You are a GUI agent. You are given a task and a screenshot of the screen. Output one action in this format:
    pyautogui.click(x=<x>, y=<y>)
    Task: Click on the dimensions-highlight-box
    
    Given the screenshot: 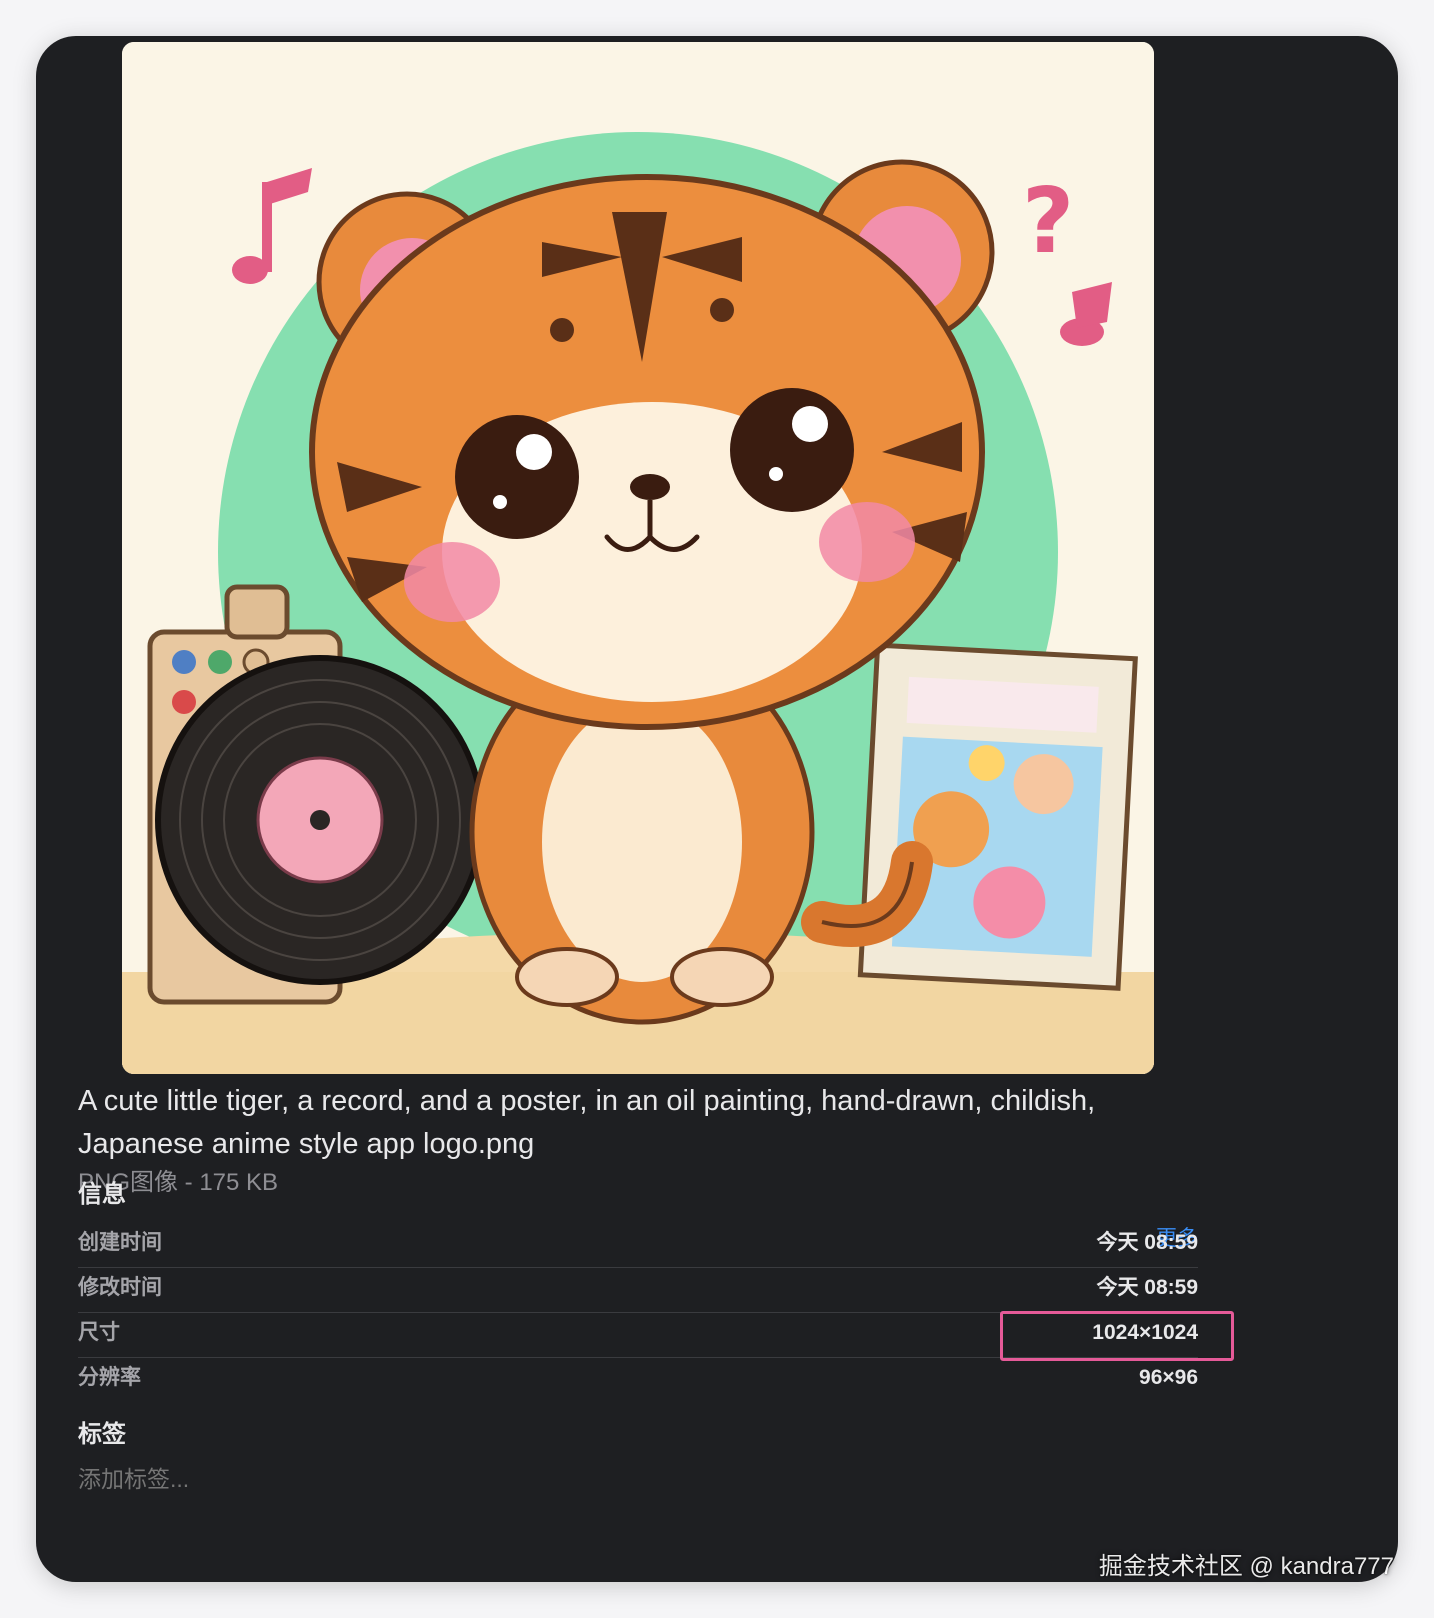 What is the action you would take?
    pyautogui.click(x=1117, y=1336)
    